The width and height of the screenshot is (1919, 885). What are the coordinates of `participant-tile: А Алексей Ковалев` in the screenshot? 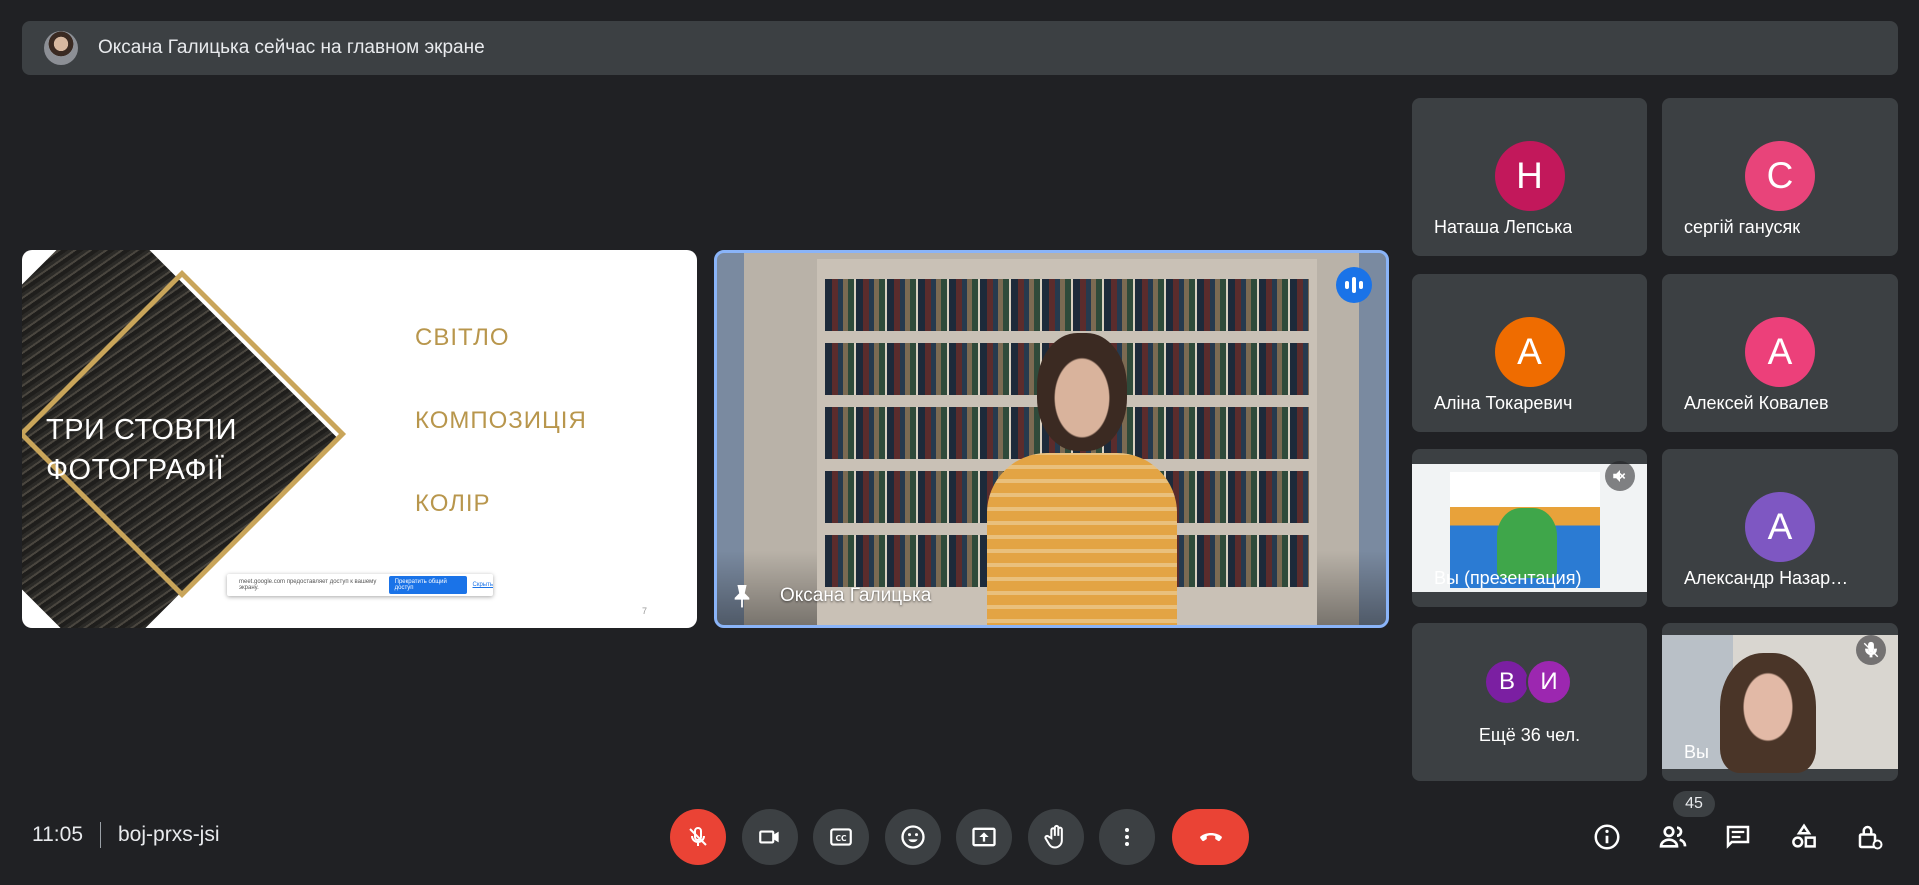 It's located at (1780, 353).